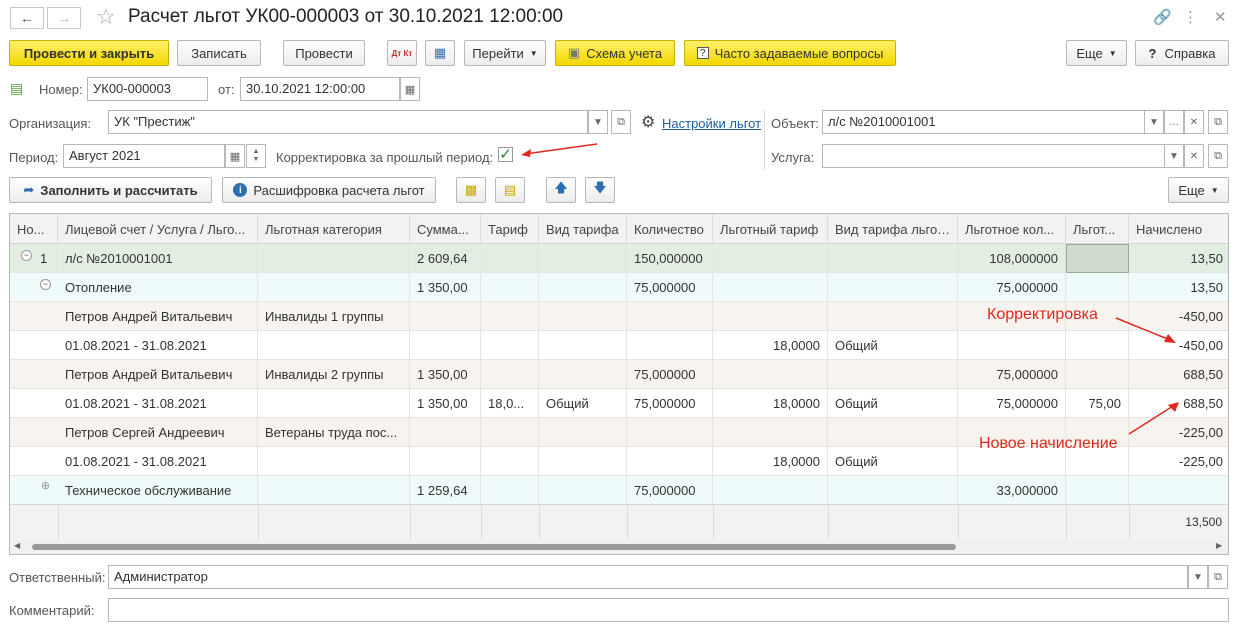 The height and width of the screenshot is (632, 1243). I want to click on row-priv, so click(1097, 287).